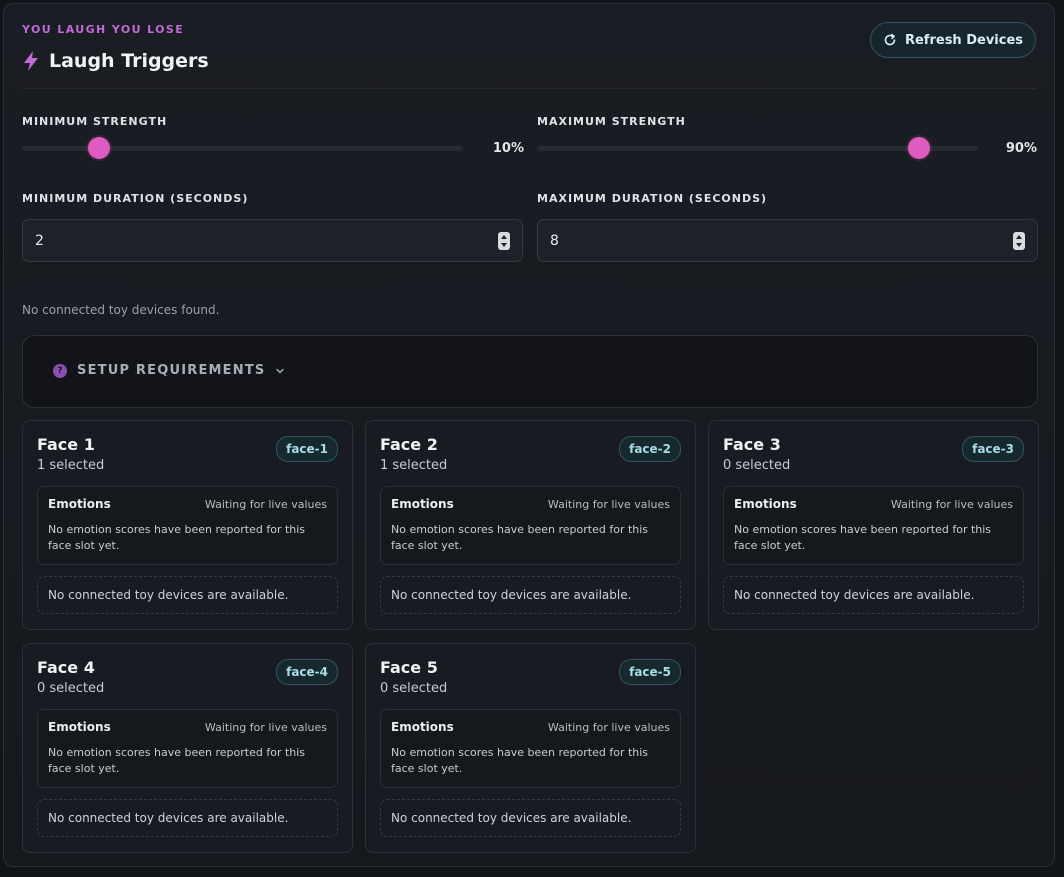  Describe the element at coordinates (95, 121) in the screenshot. I see `min-strength-label: MINIMUM STRENGTH` at that location.